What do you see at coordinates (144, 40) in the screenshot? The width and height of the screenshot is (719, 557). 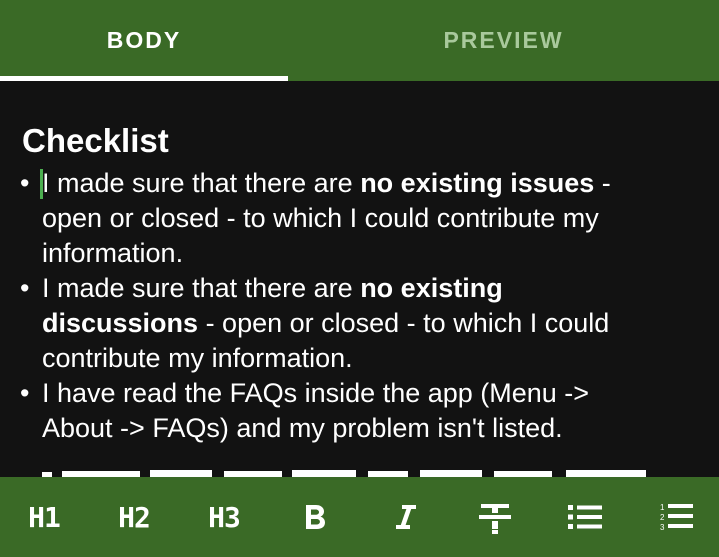 I see `tab-body: BODY` at bounding box center [144, 40].